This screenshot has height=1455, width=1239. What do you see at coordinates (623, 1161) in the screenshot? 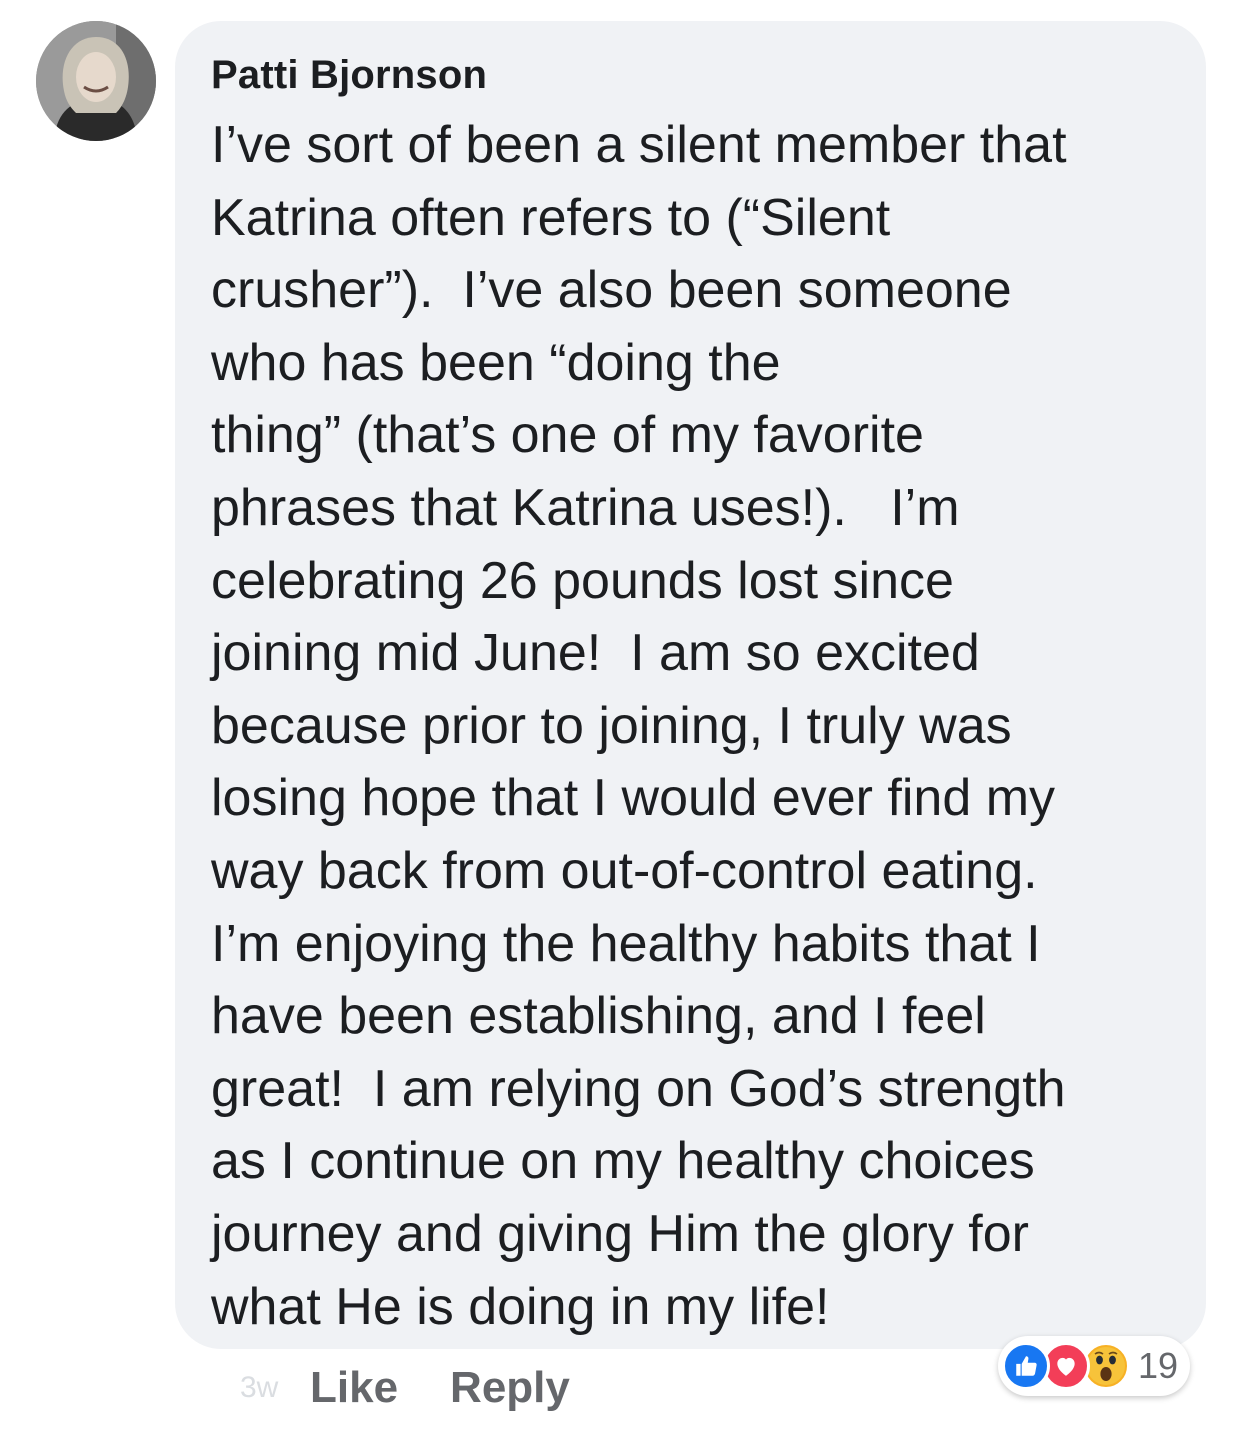
I see `comment-line: as I continue on my healthy choices` at bounding box center [623, 1161].